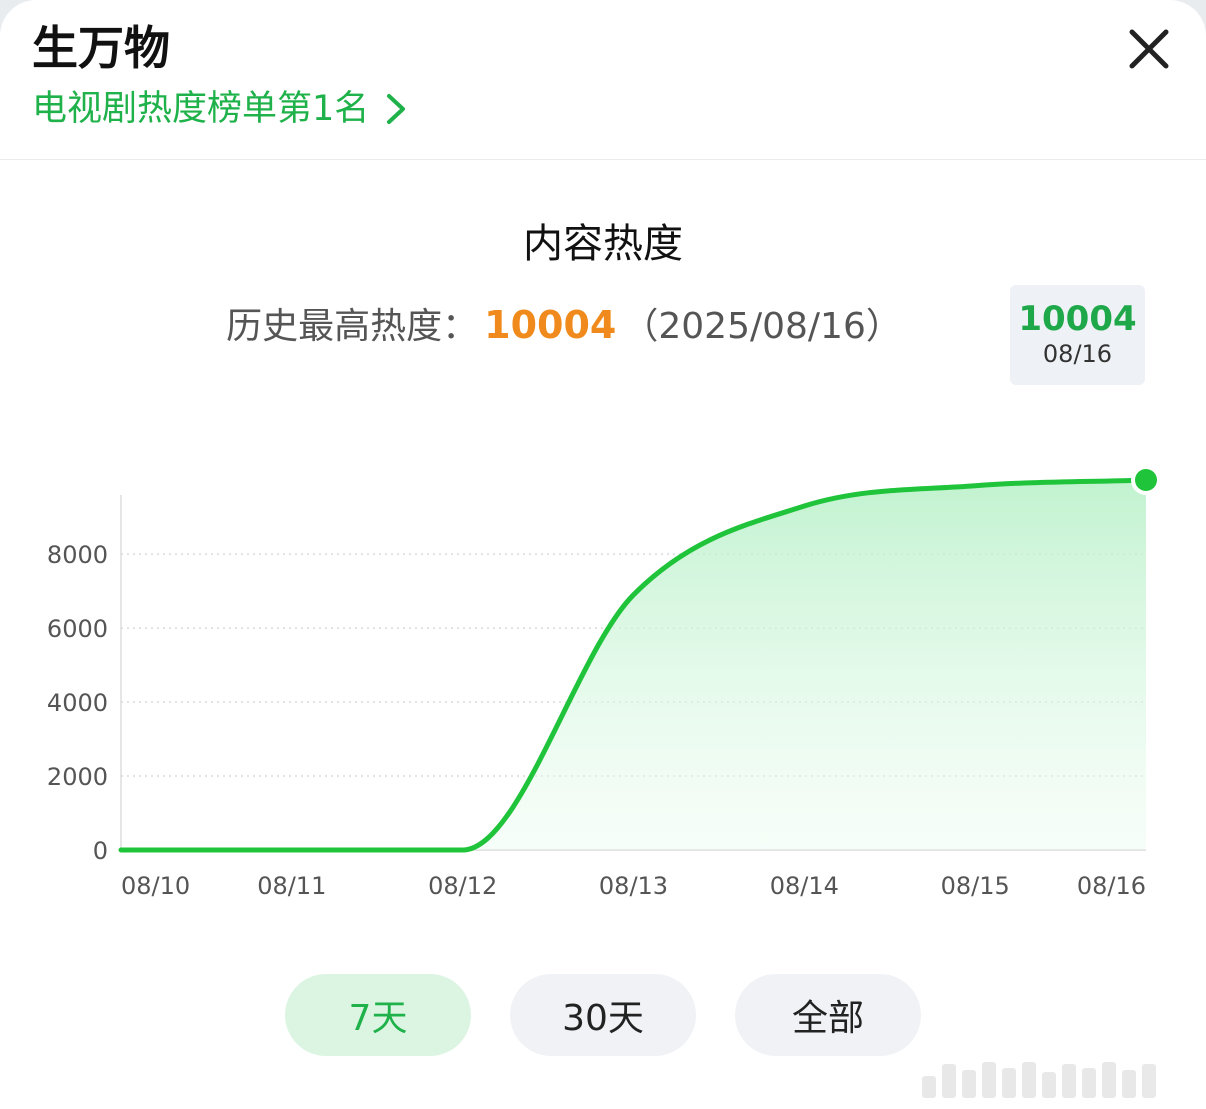 The height and width of the screenshot is (1109, 1206). Describe the element at coordinates (975, 886) in the screenshot. I see `x-tick-label: 08/15` at that location.